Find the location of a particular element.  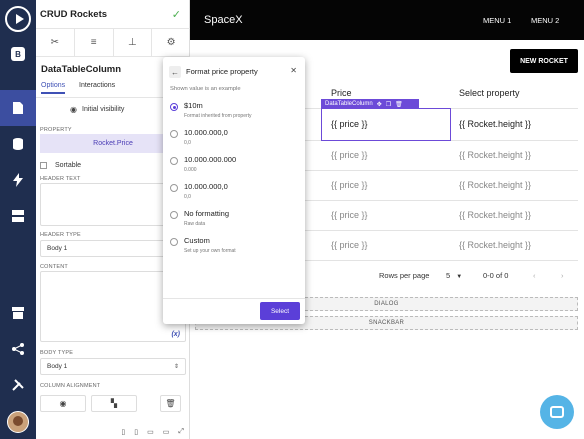

tablet-landscape-icon: ▭ is located at coordinates (150, 432).